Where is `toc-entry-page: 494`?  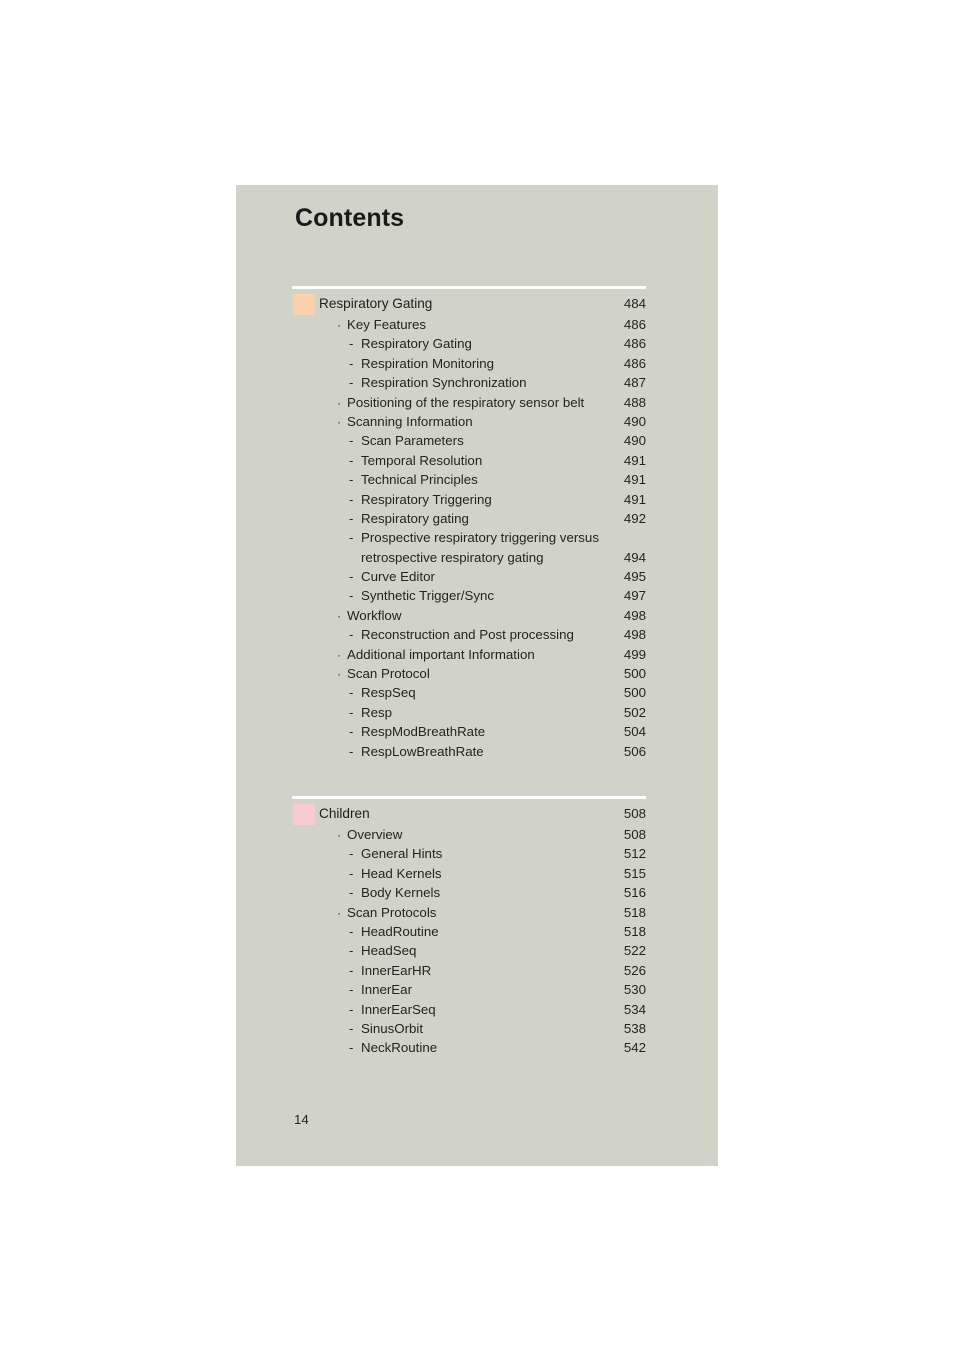 toc-entry-page: 494 is located at coordinates (634, 557).